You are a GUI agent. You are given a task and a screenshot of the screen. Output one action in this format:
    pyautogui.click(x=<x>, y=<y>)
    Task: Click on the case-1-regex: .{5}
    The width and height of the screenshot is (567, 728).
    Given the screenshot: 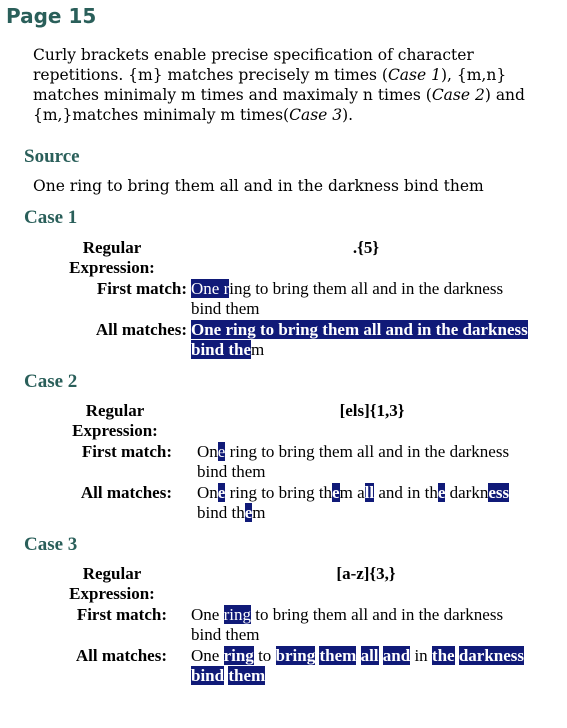 What is the action you would take?
    pyautogui.click(x=366, y=247)
    